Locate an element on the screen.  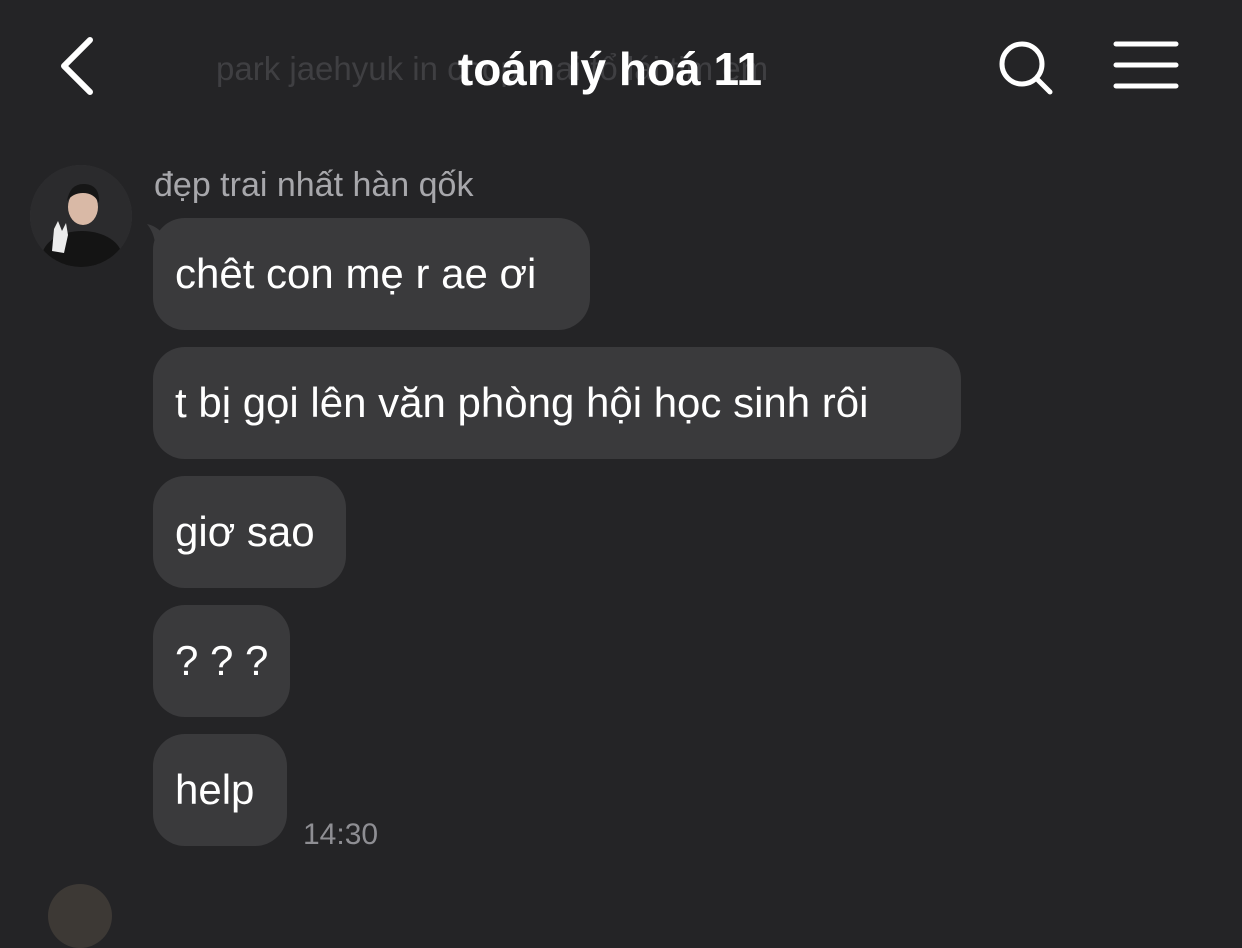
message-bubble: help is located at coordinates (220, 790).